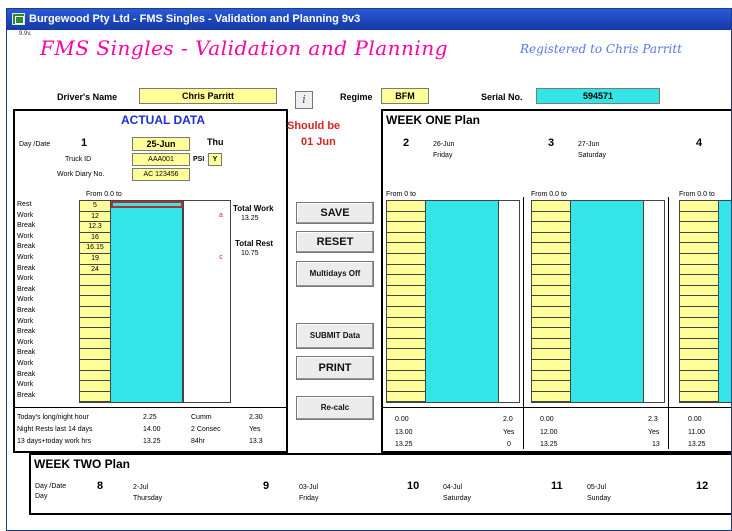  I want to click on serial-field: 594571, so click(598, 96).